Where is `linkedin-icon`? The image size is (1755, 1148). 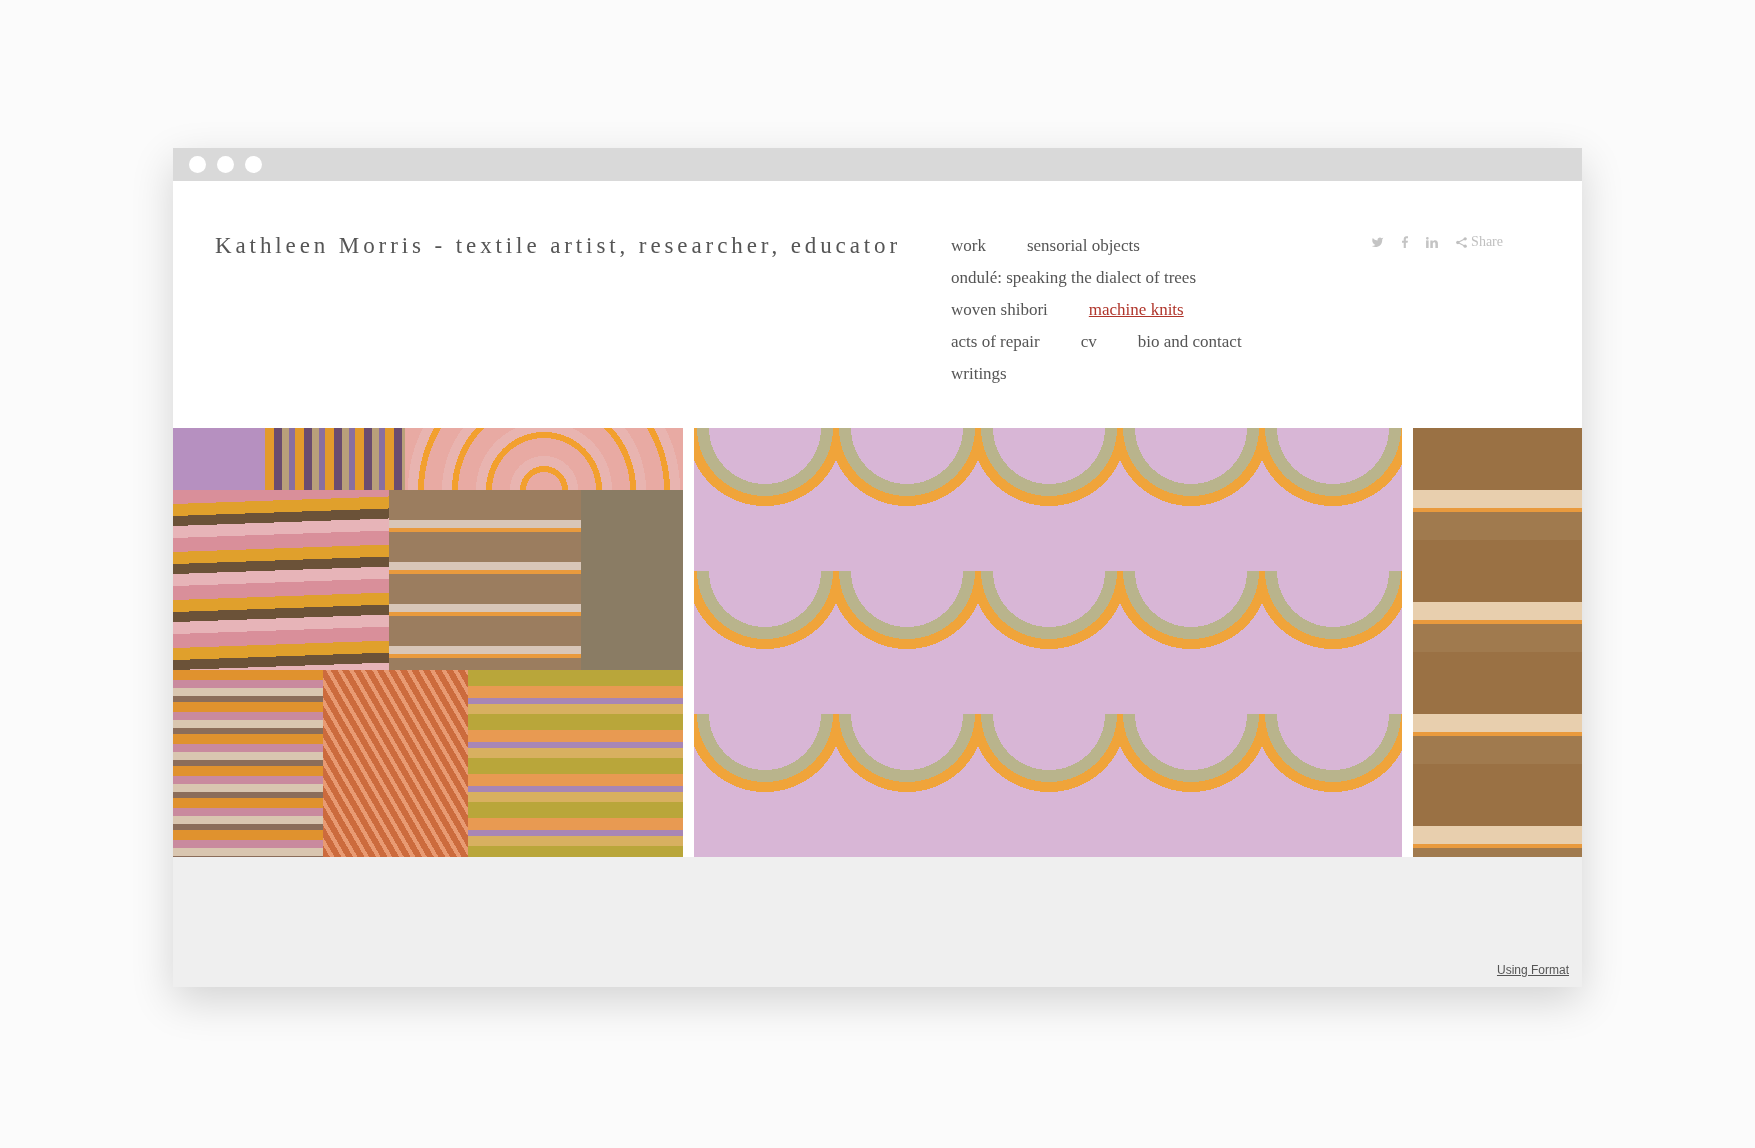 linkedin-icon is located at coordinates (1432, 242).